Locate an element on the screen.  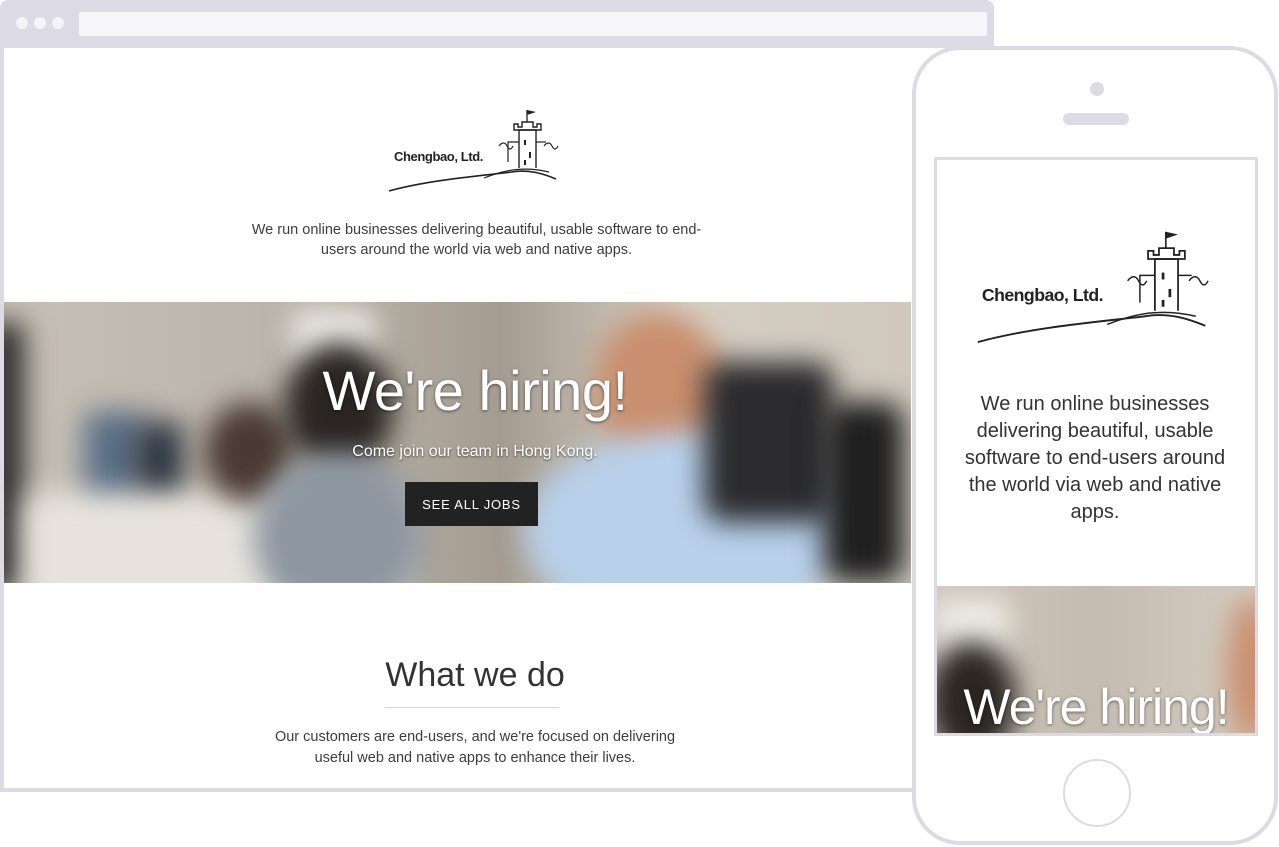
hiring-subheadline: Come join our team in Hong Kong. is located at coordinates (475, 451).